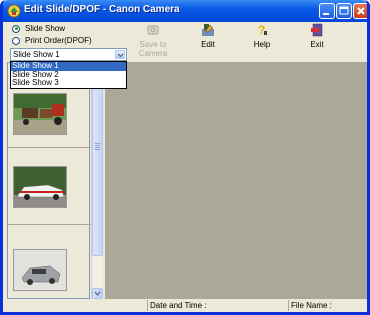 The height and width of the screenshot is (315, 370). I want to click on slideshow-dropdown-list: Slide Show 1 Slide Show 2 Slide Show 3, so click(68, 75).